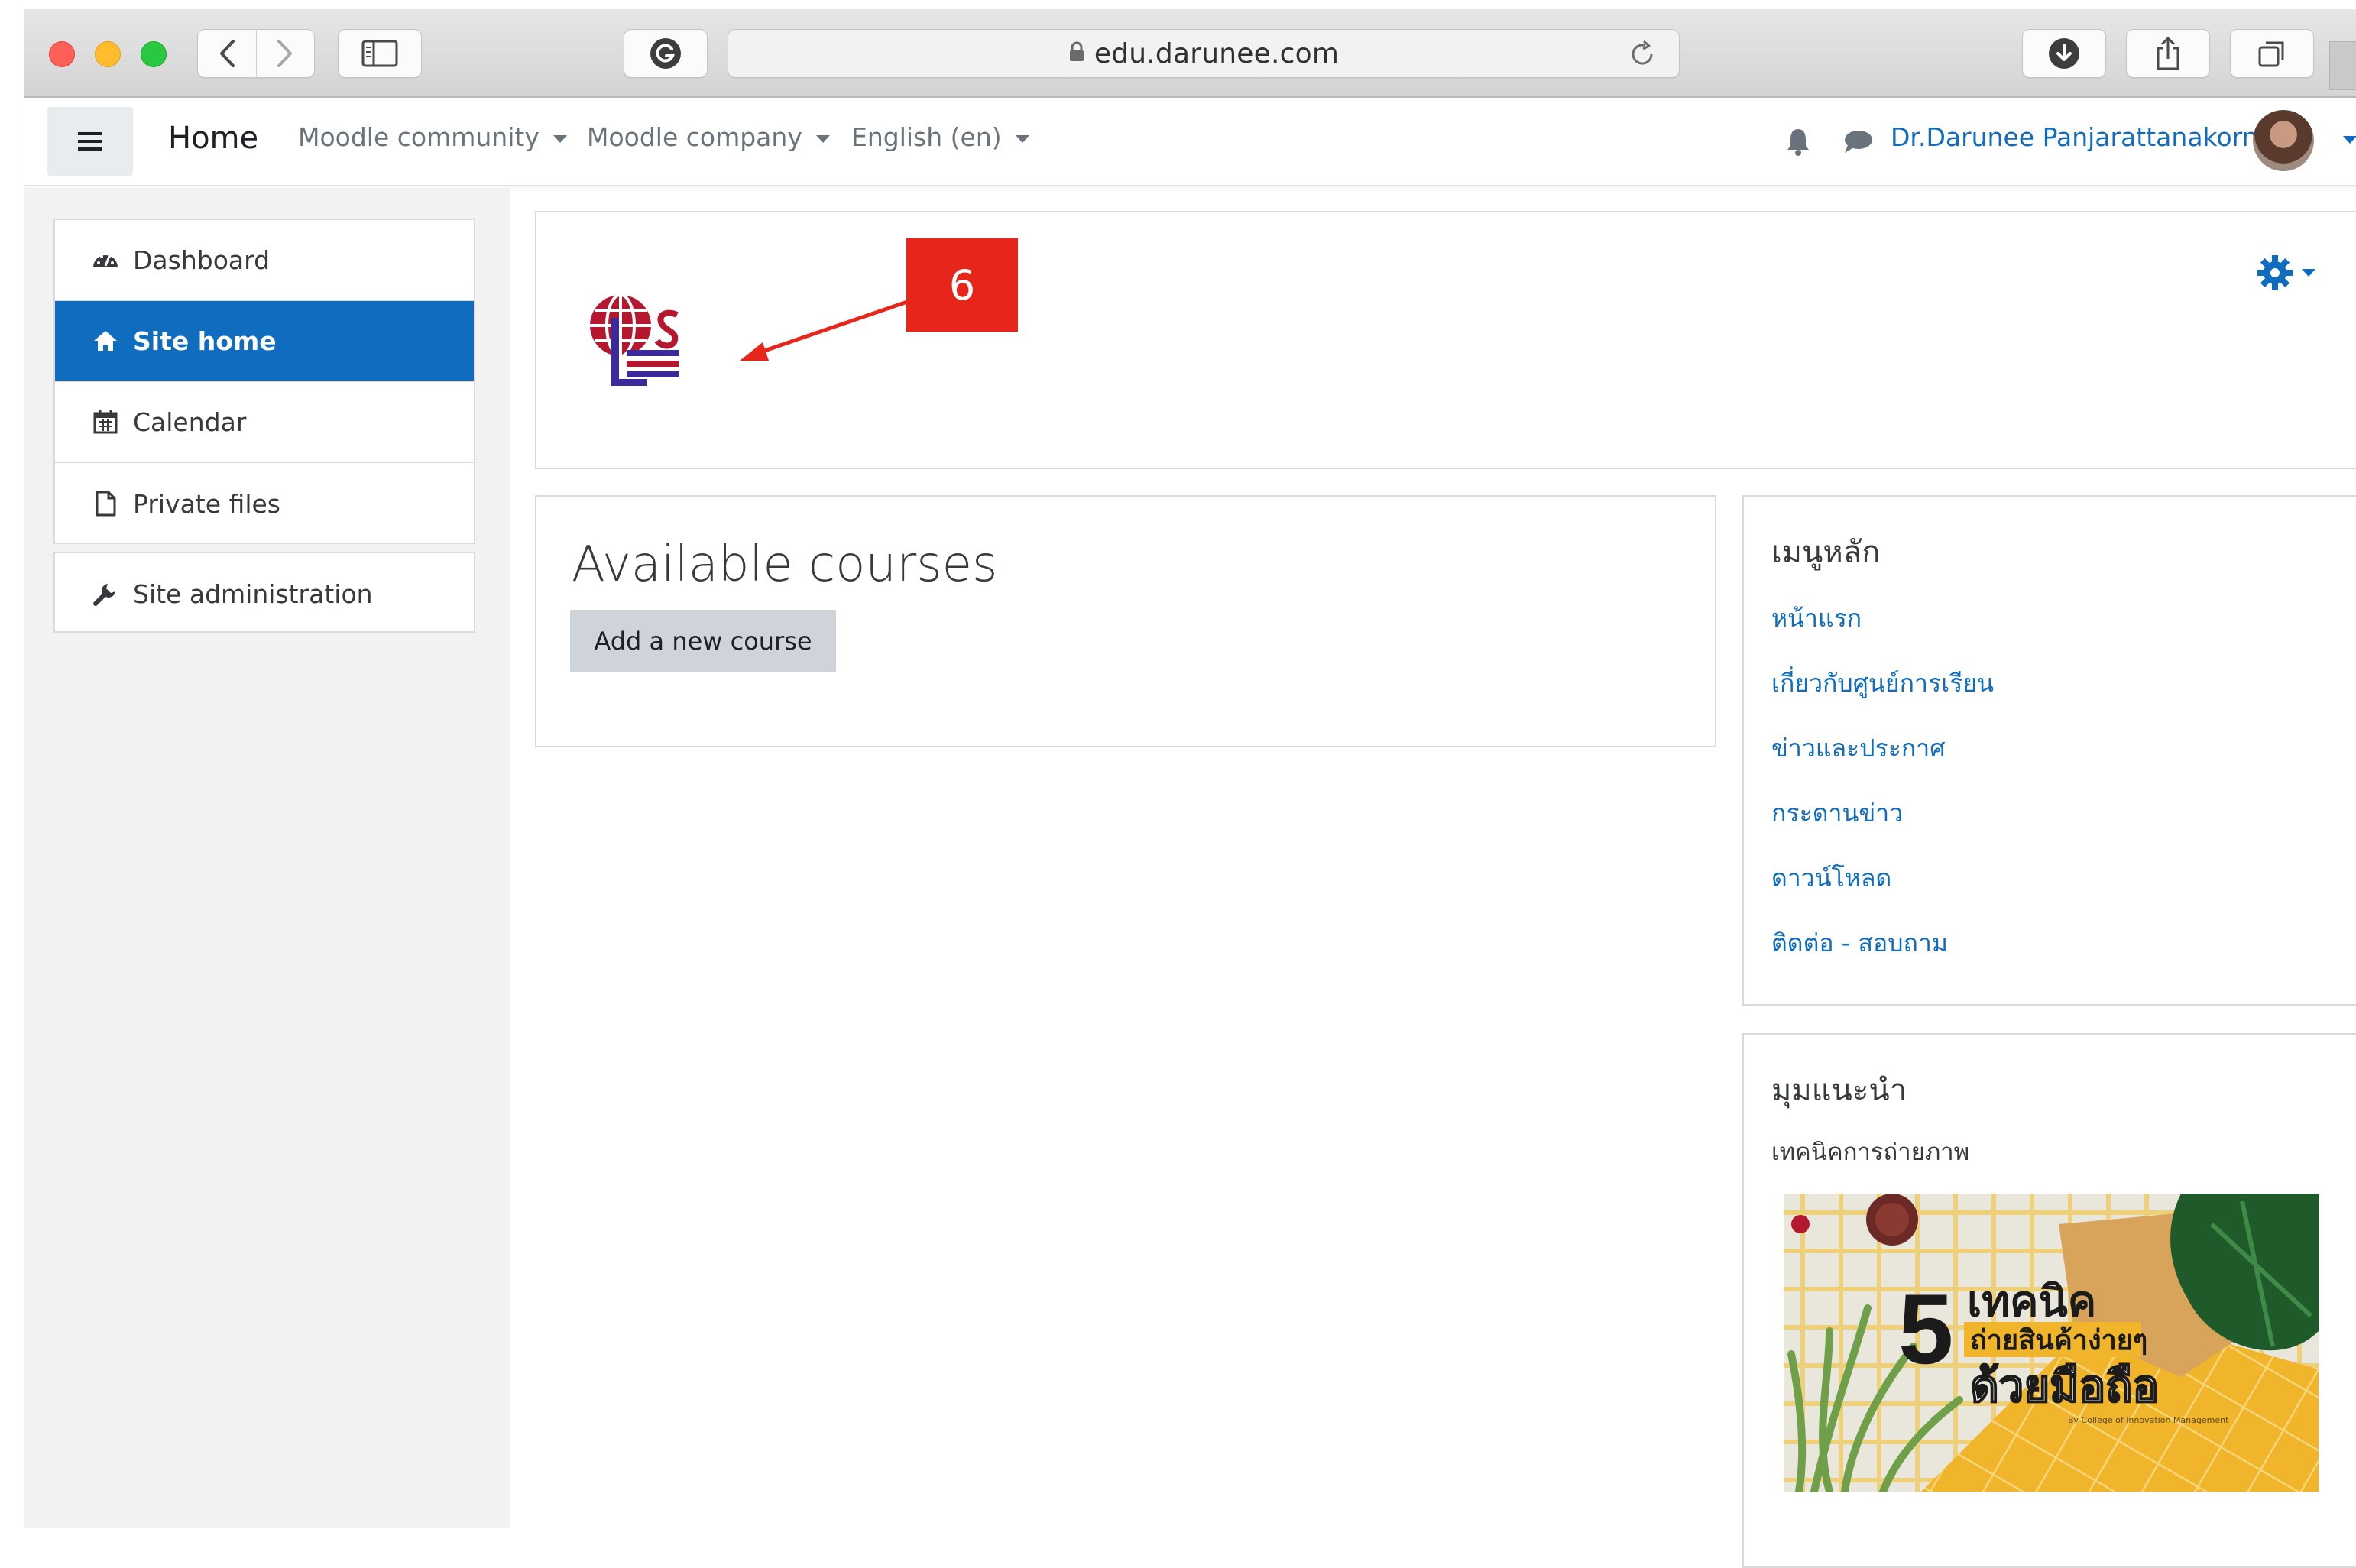 This screenshot has width=2356, height=1568. Describe the element at coordinates (205, 341) in the screenshot. I see `drawer-item-label: Site home` at that location.